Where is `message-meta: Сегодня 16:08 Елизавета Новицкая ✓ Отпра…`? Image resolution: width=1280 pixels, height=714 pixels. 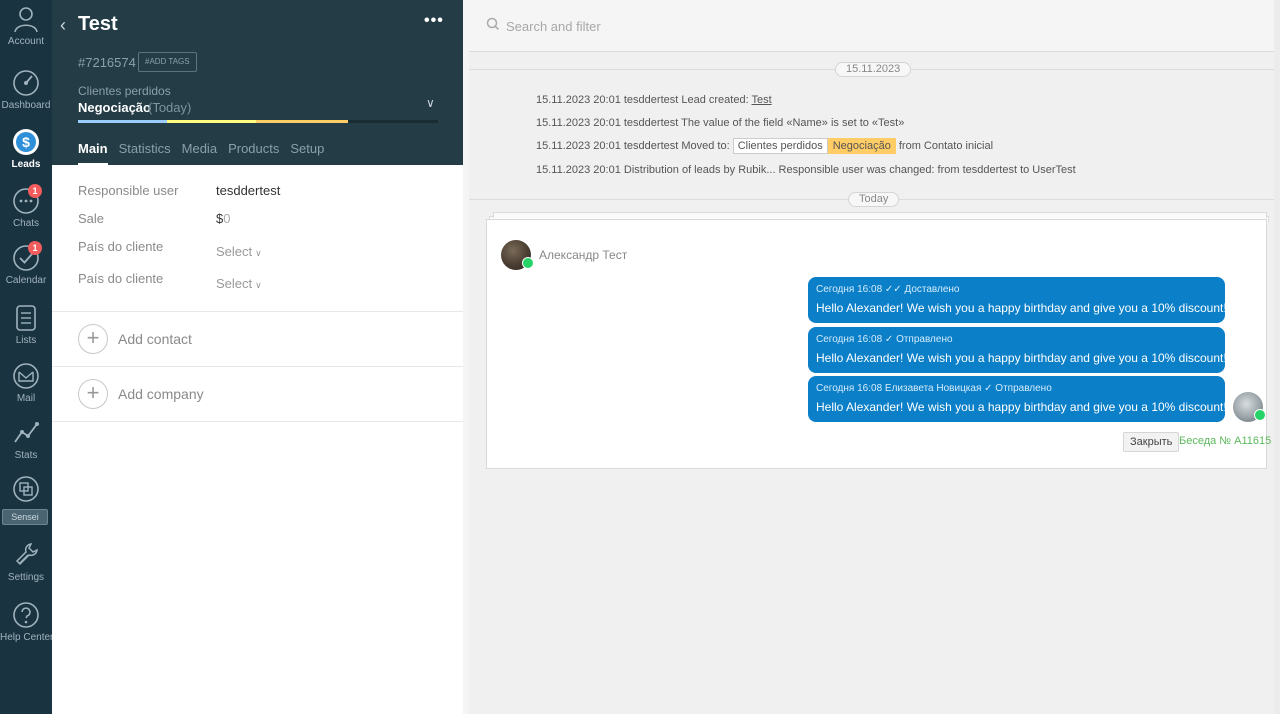
message-meta: Сегодня 16:08 Елизавета Новицкая ✓ Отпра… is located at coordinates (934, 388).